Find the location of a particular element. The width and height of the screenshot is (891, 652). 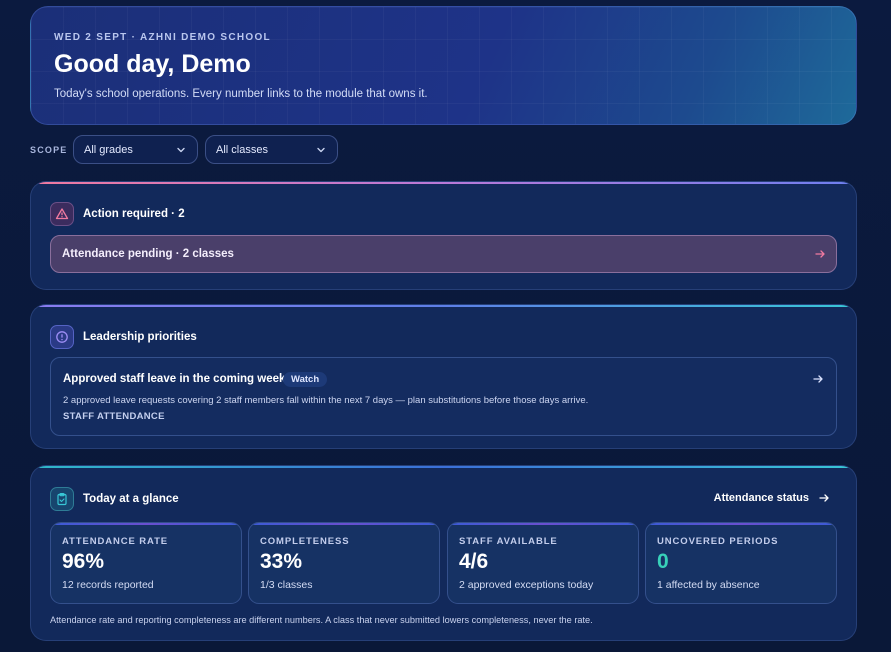

tile-label: COMPLETENESS is located at coordinates (305, 541).